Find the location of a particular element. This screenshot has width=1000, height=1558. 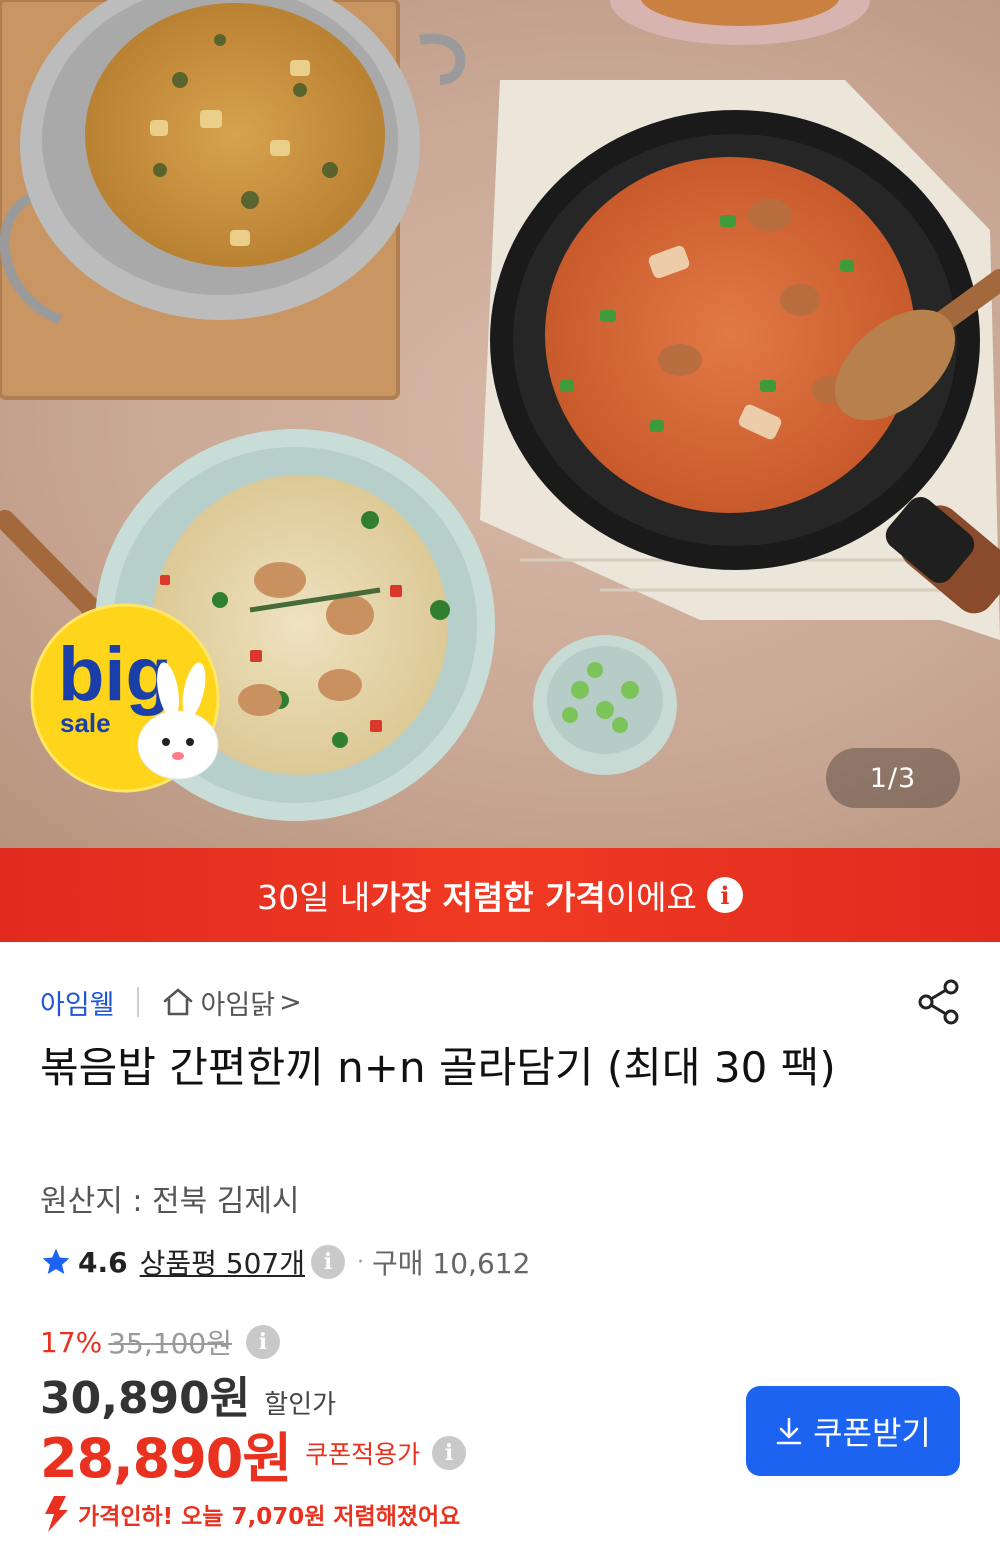

coupon-price-label: 쿠폰적용가 is located at coordinates (363, 1454).